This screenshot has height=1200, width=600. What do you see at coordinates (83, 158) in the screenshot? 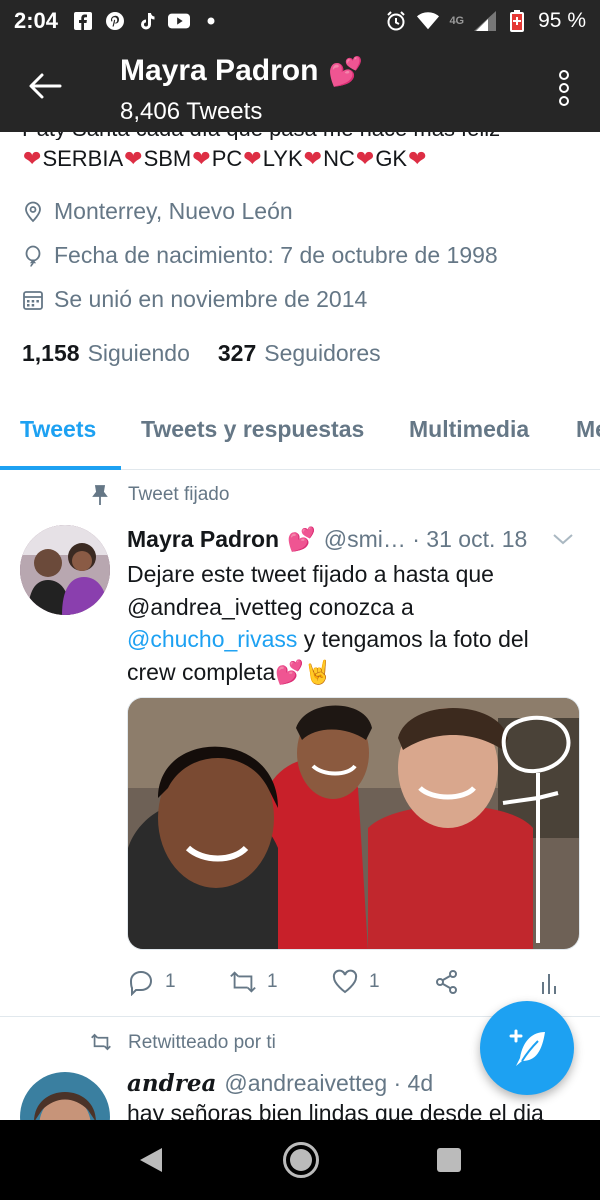
I see `bio-tag: SERBIA` at bounding box center [83, 158].